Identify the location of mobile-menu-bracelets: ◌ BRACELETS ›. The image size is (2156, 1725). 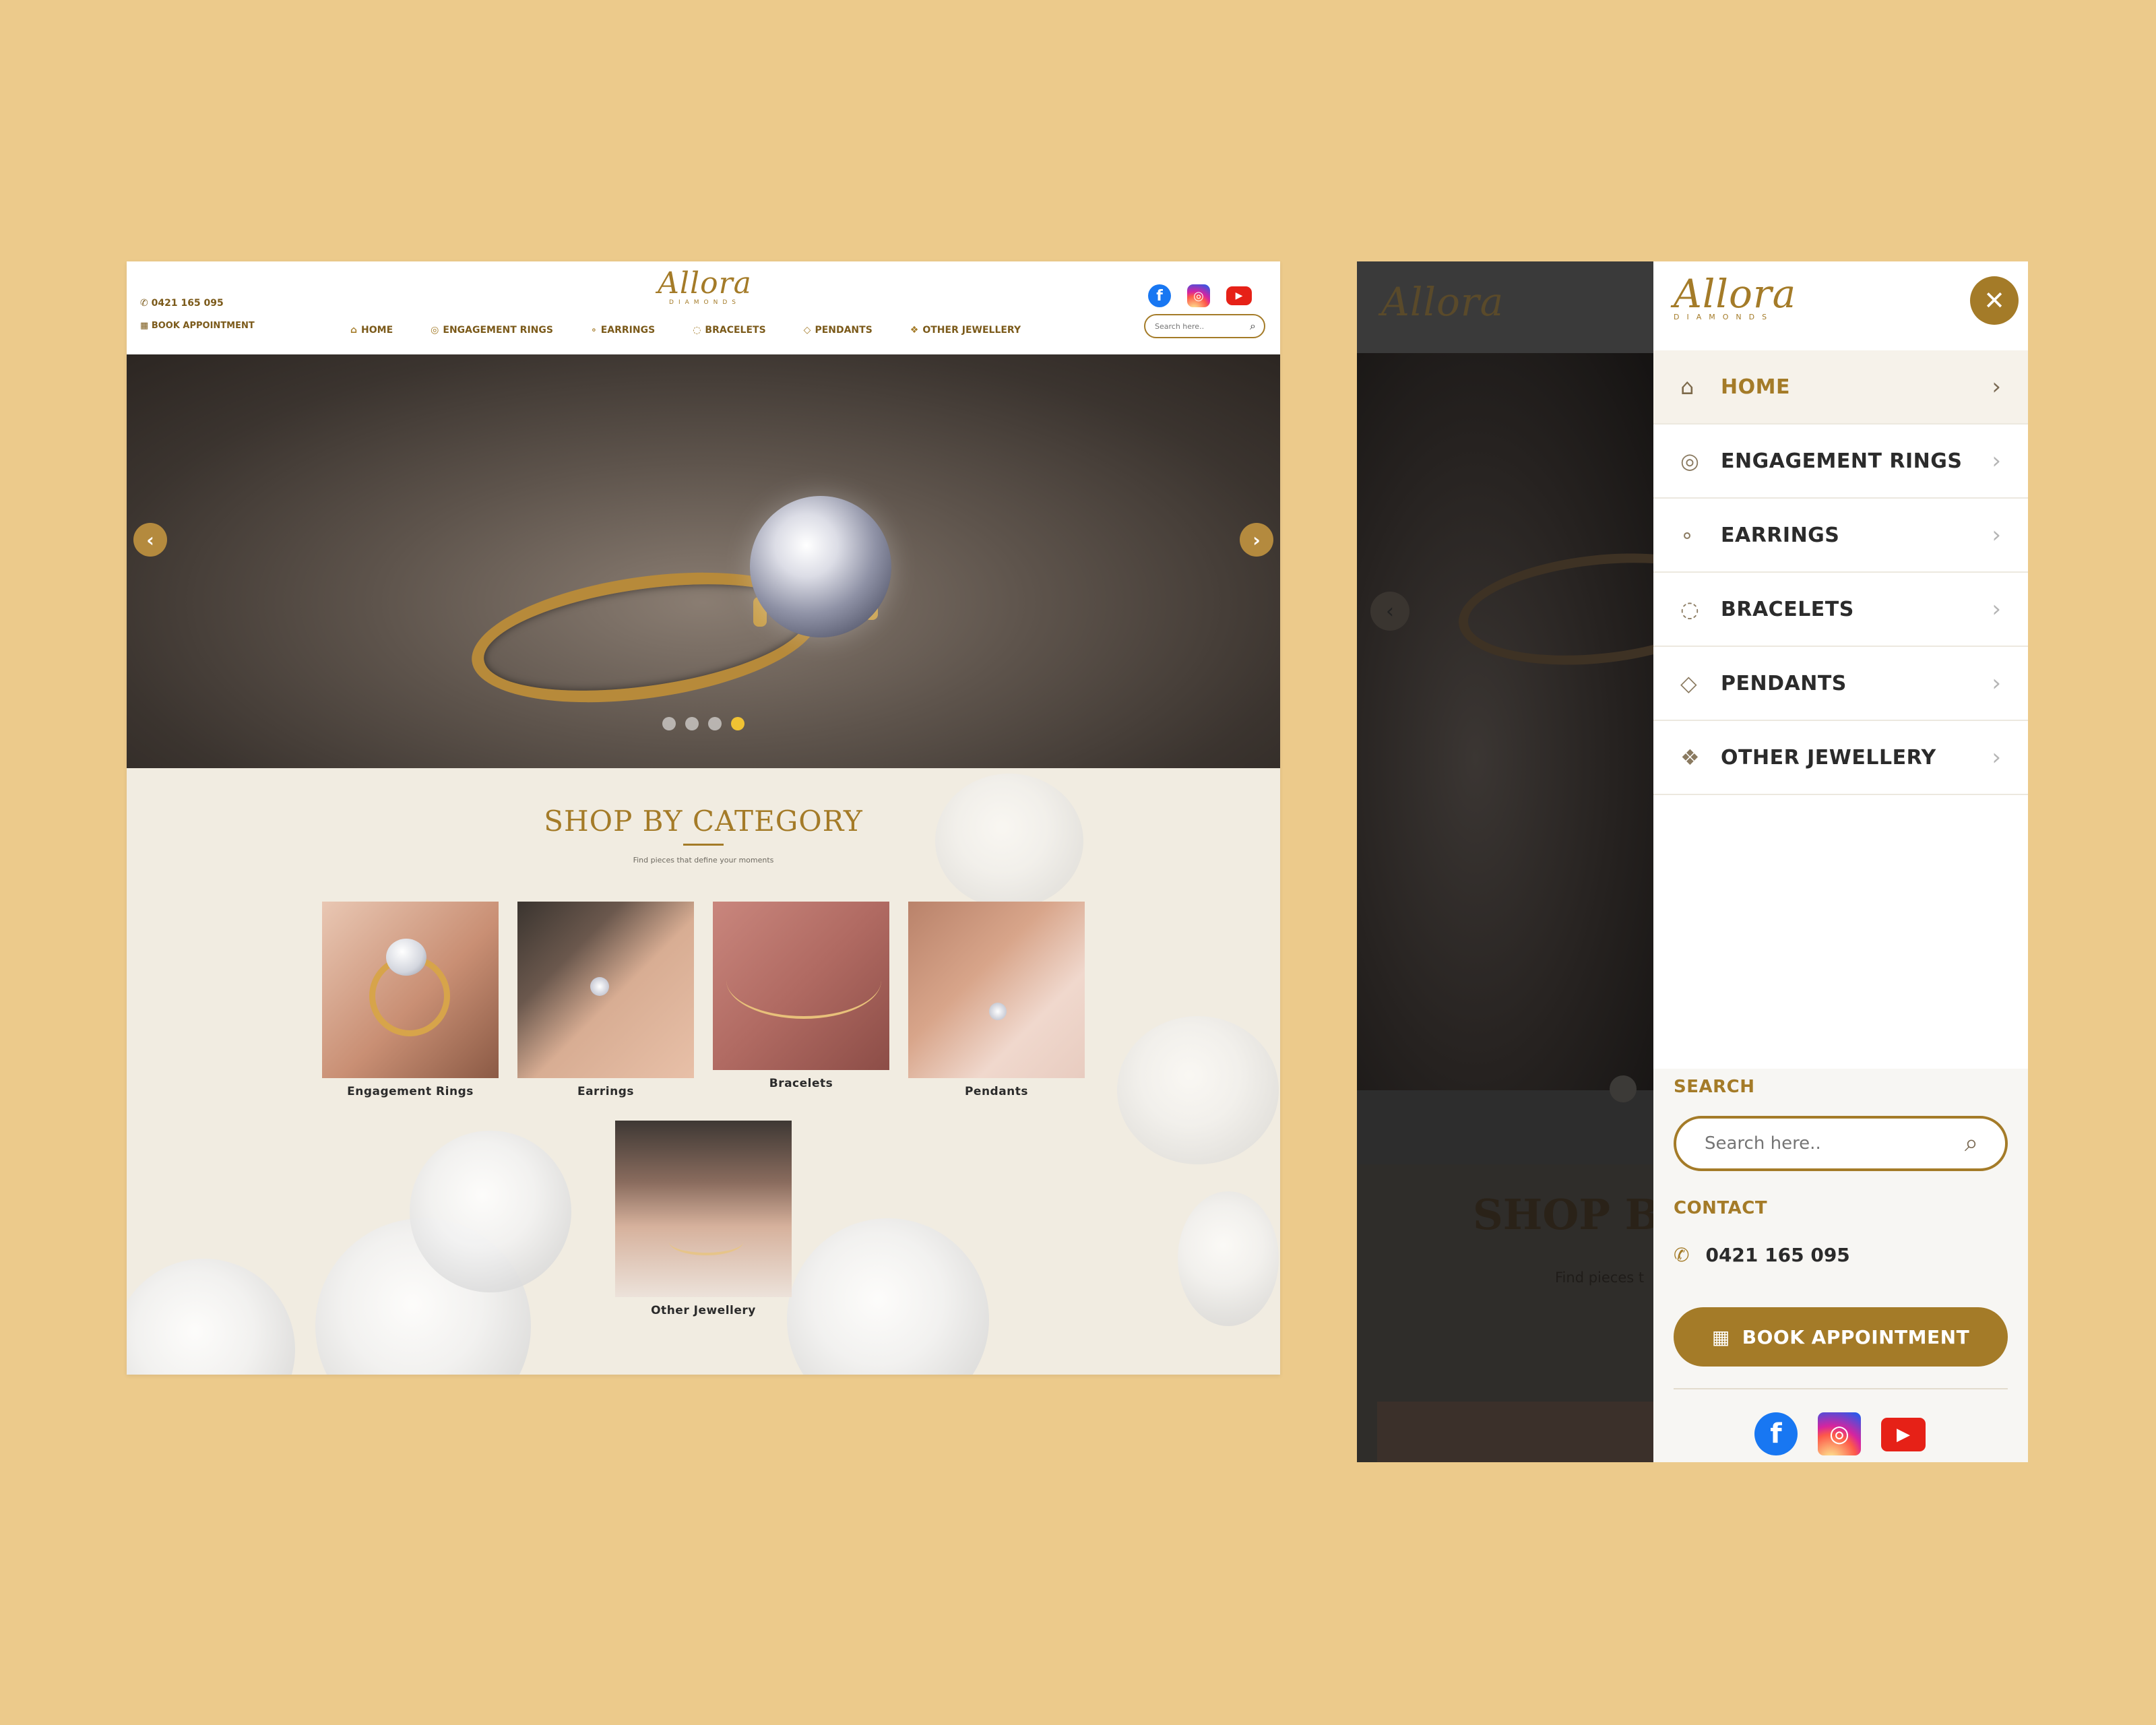
(1840, 610).